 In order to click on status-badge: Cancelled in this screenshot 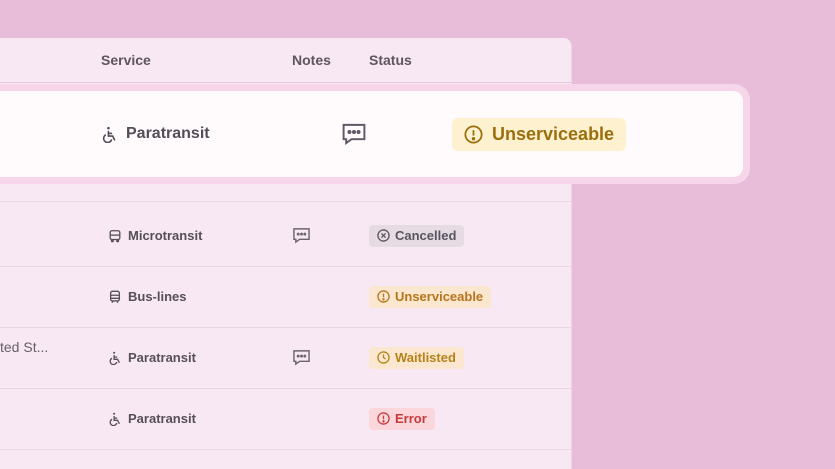, I will do `click(417, 235)`.